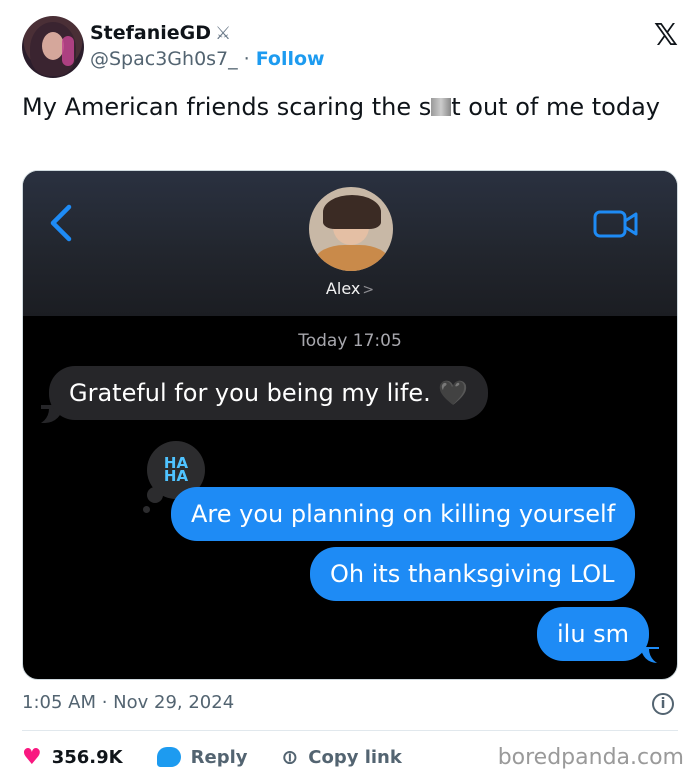 This screenshot has width=700, height=783. I want to click on message-timestamp: Today 17:05, so click(350, 341).